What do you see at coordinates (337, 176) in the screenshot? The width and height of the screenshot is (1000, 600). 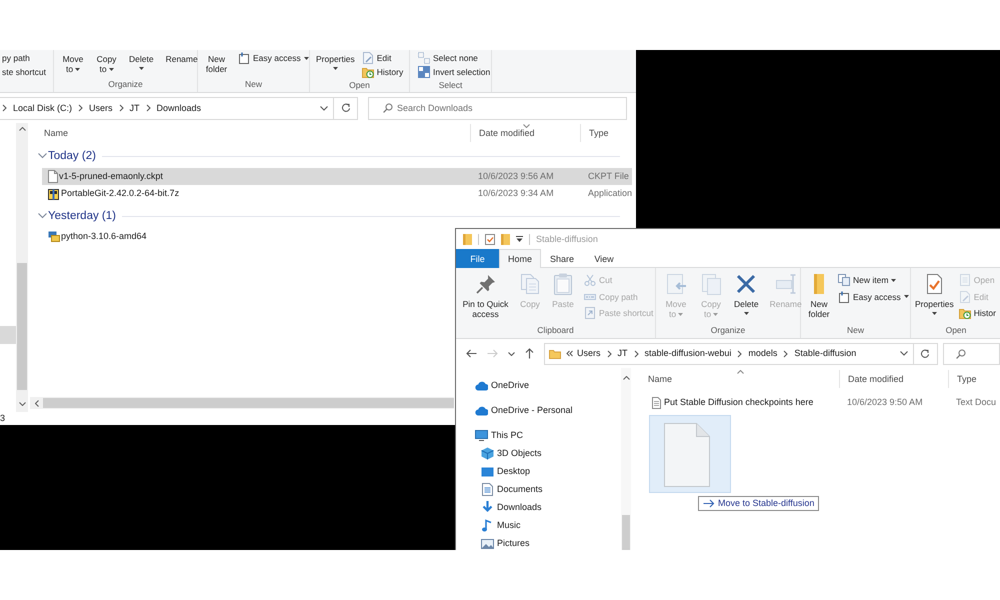 I see `file-row: v1-5-pruned-emaonly.ckpt 10/6/2023 9:56 AM CKPT File` at bounding box center [337, 176].